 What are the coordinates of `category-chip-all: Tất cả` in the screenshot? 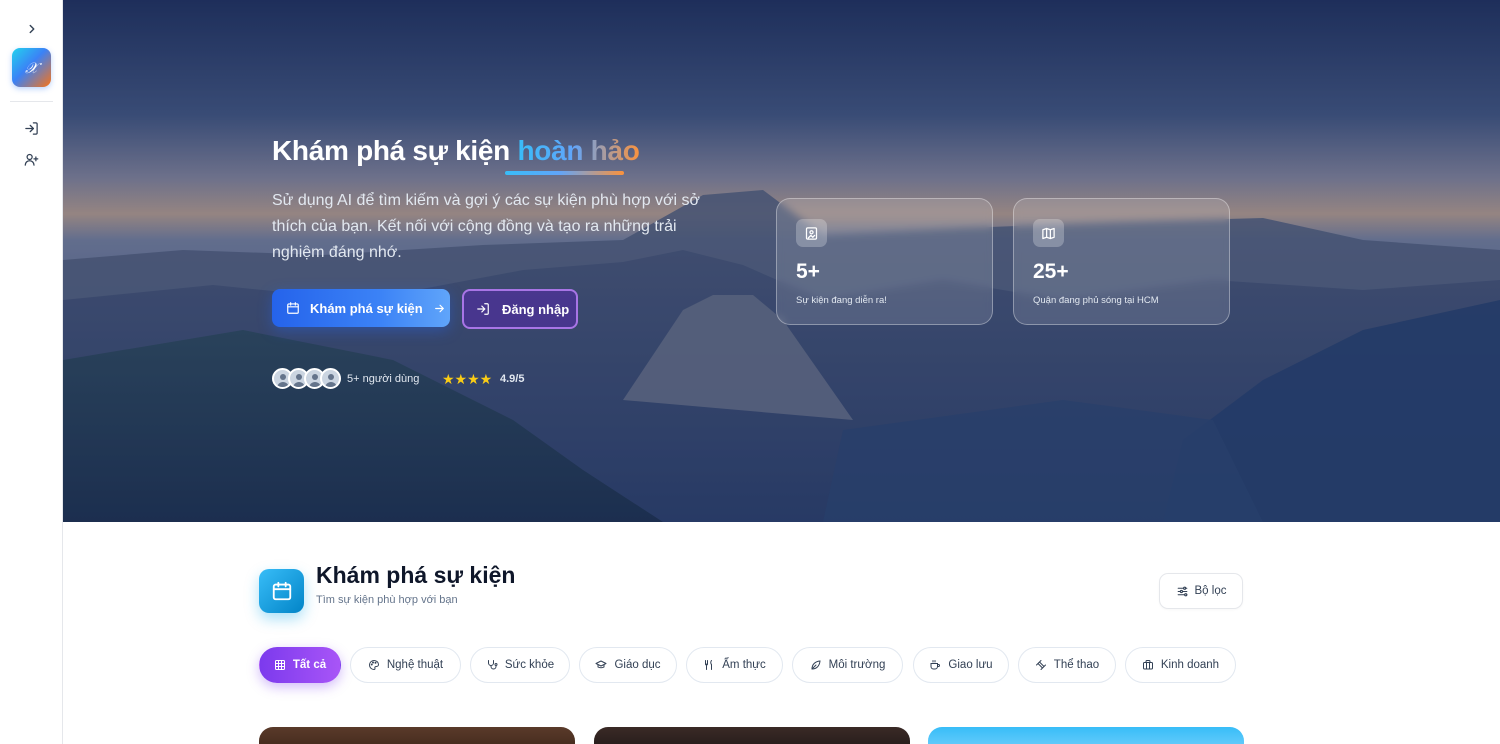 It's located at (300, 665).